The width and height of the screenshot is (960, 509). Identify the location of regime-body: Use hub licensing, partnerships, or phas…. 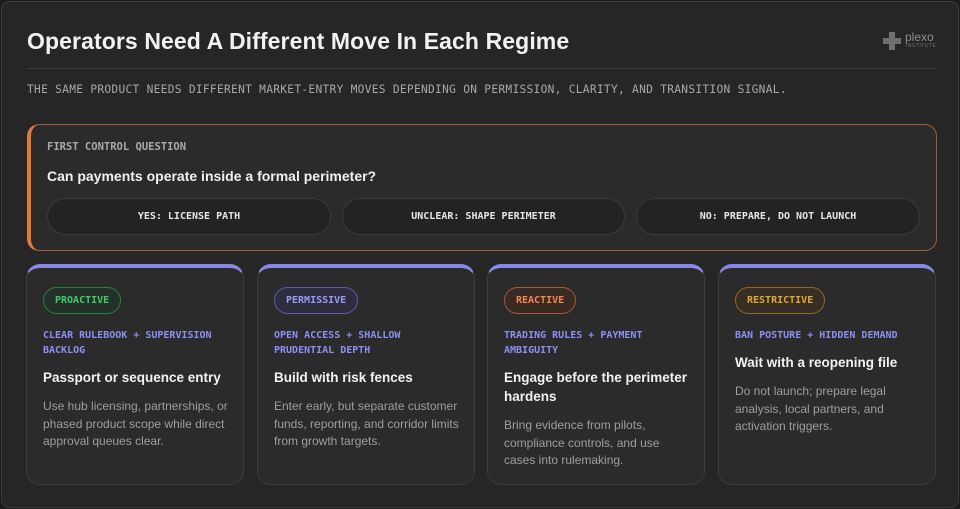
(135, 423).